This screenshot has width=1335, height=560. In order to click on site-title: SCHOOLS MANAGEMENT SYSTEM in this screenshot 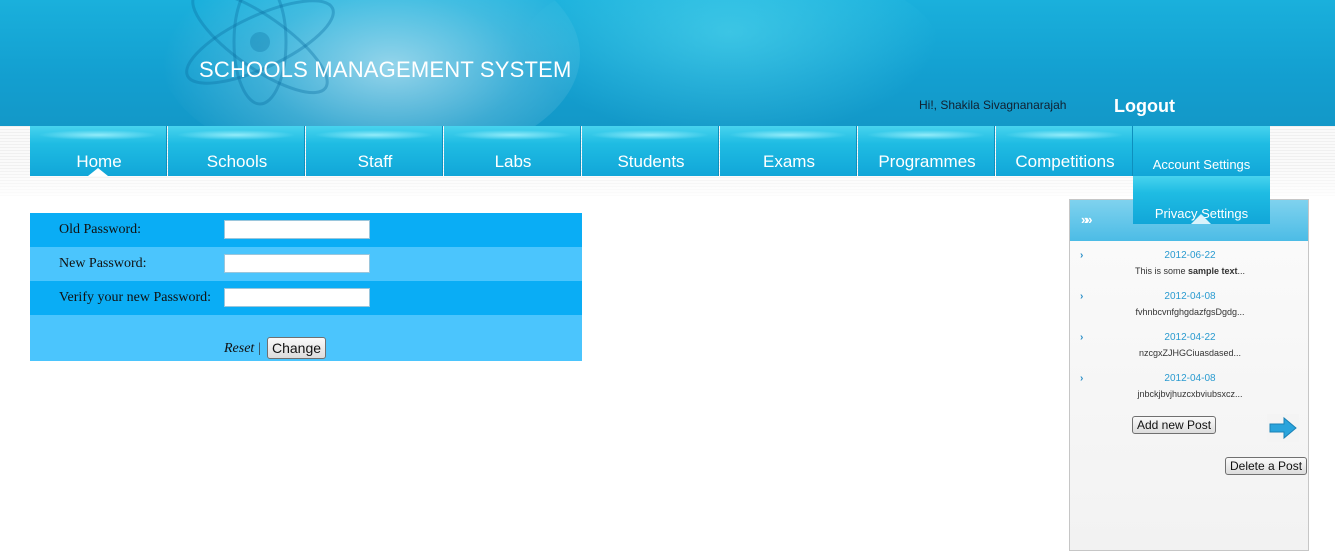, I will do `click(385, 69)`.